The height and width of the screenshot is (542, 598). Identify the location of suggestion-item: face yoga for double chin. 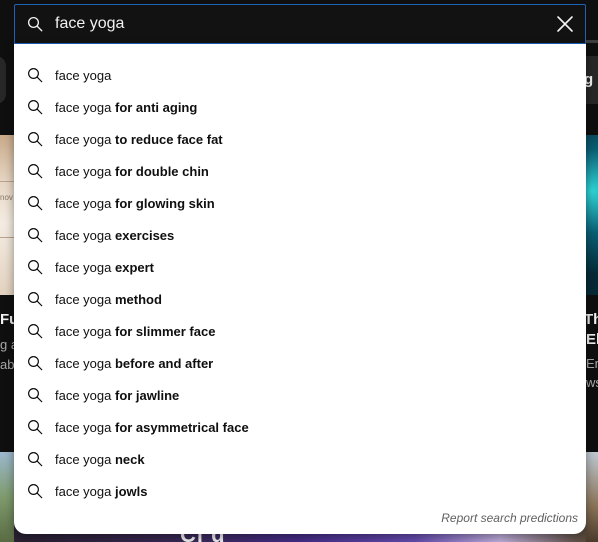
(300, 171).